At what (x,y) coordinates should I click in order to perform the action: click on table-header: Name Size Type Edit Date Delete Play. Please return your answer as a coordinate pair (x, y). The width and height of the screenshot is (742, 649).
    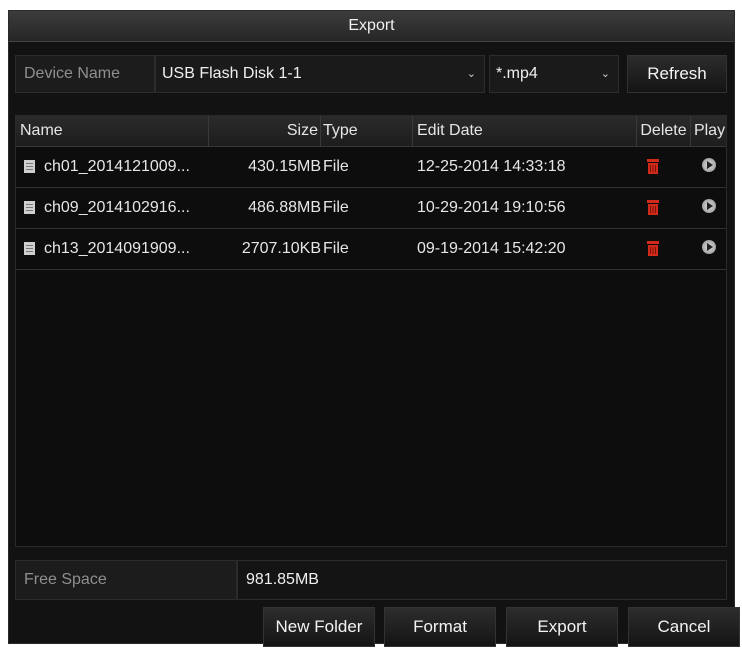
    Looking at the image, I should click on (371, 131).